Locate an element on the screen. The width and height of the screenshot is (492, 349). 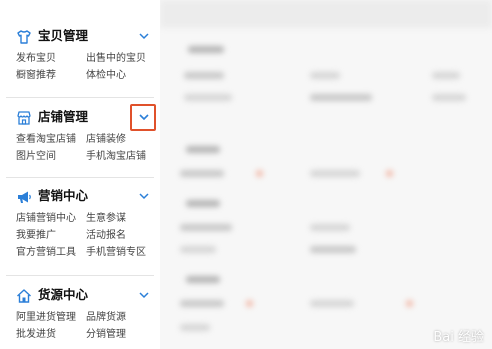
megaphone-icon is located at coordinates (24, 197).